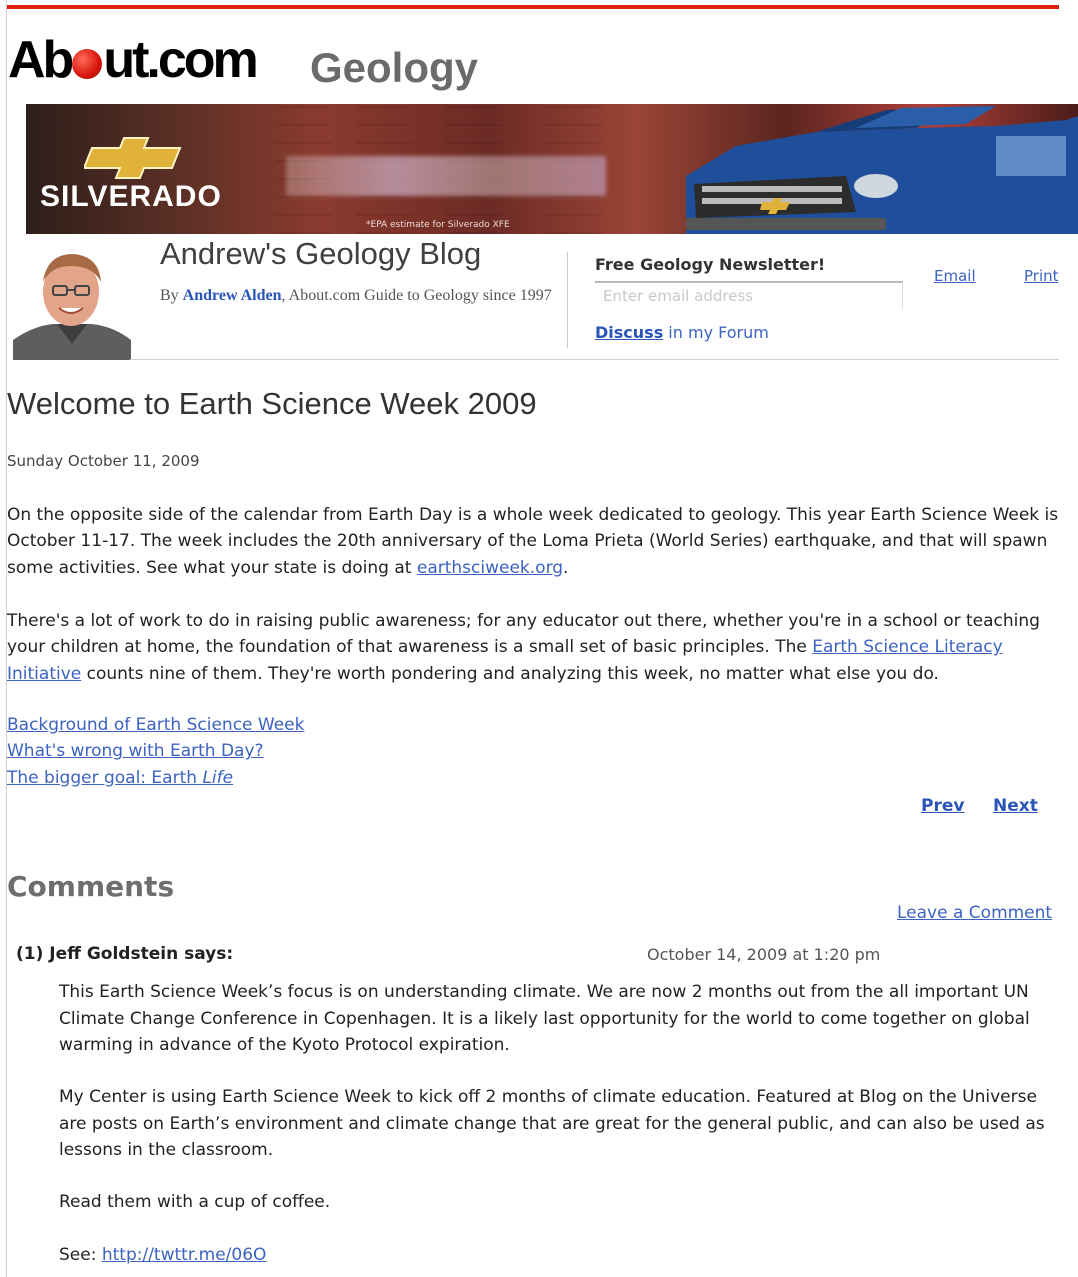  What do you see at coordinates (87, 64) in the screenshot?
I see `logo-red-dot-icon` at bounding box center [87, 64].